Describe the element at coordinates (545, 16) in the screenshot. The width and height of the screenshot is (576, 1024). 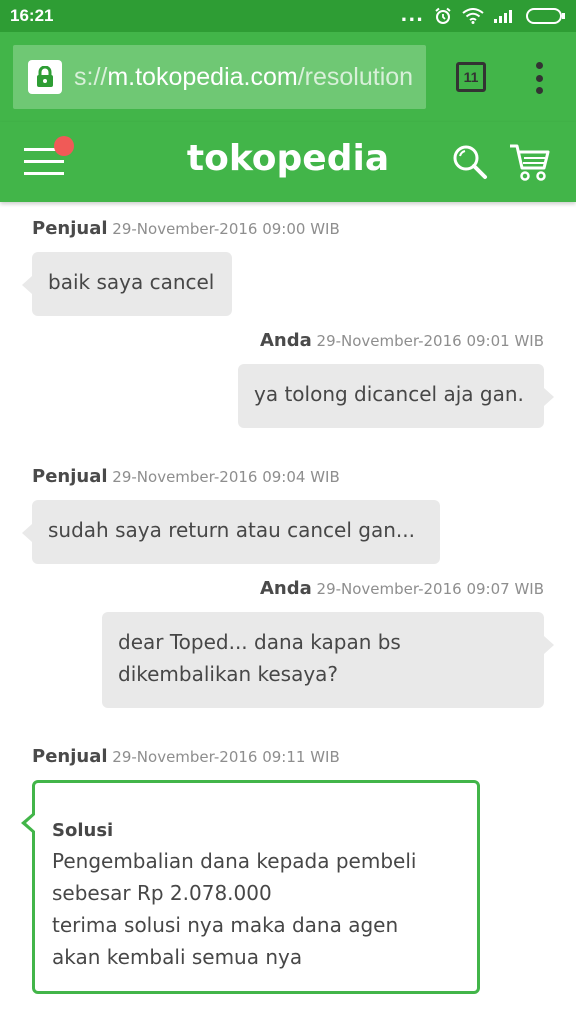
I see `battery-icon` at that location.